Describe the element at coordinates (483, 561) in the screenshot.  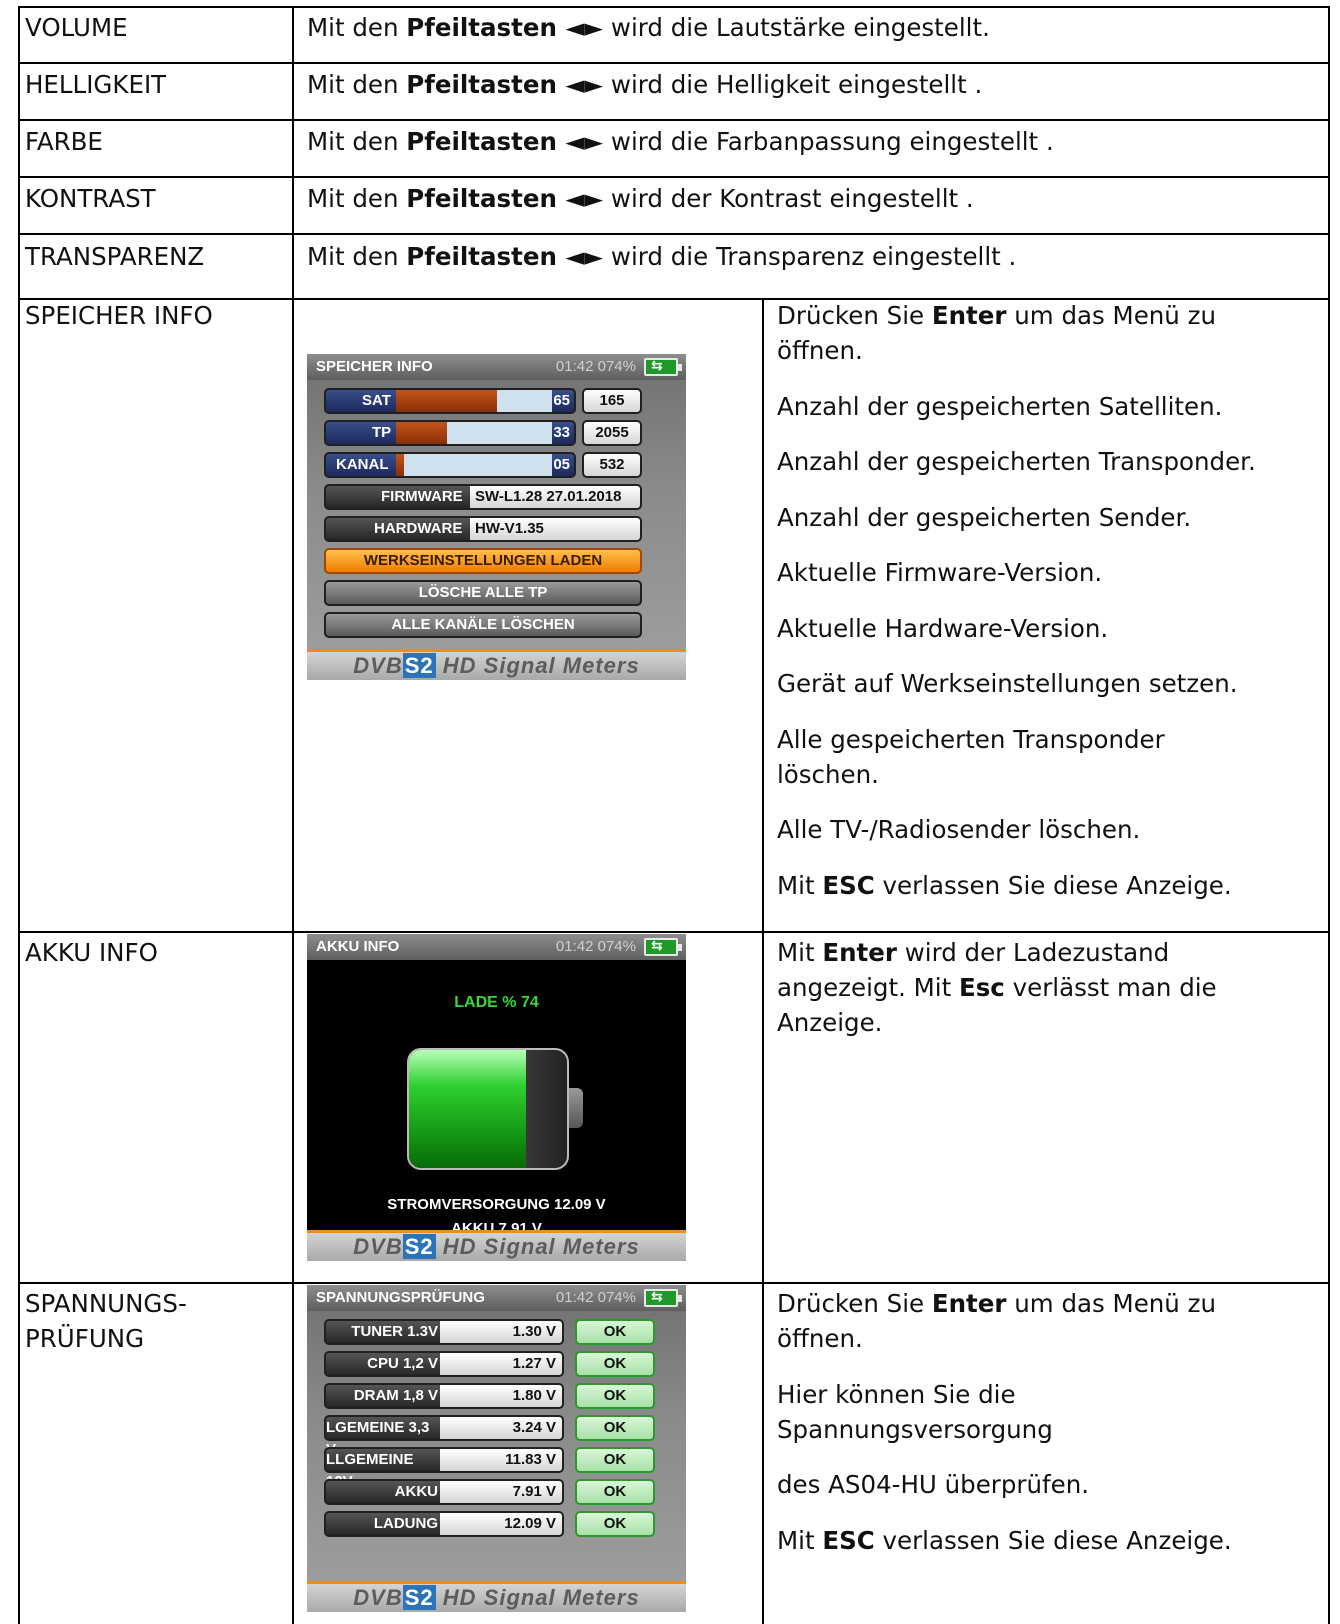
I see `factory-reset-button: WERKSEINSTELLUNGEN LADEN` at that location.